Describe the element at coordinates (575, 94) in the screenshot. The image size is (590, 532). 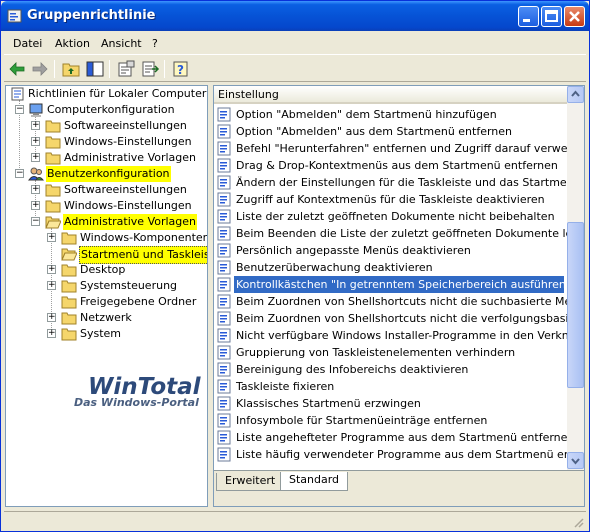
I see `scroll-up-button` at that location.